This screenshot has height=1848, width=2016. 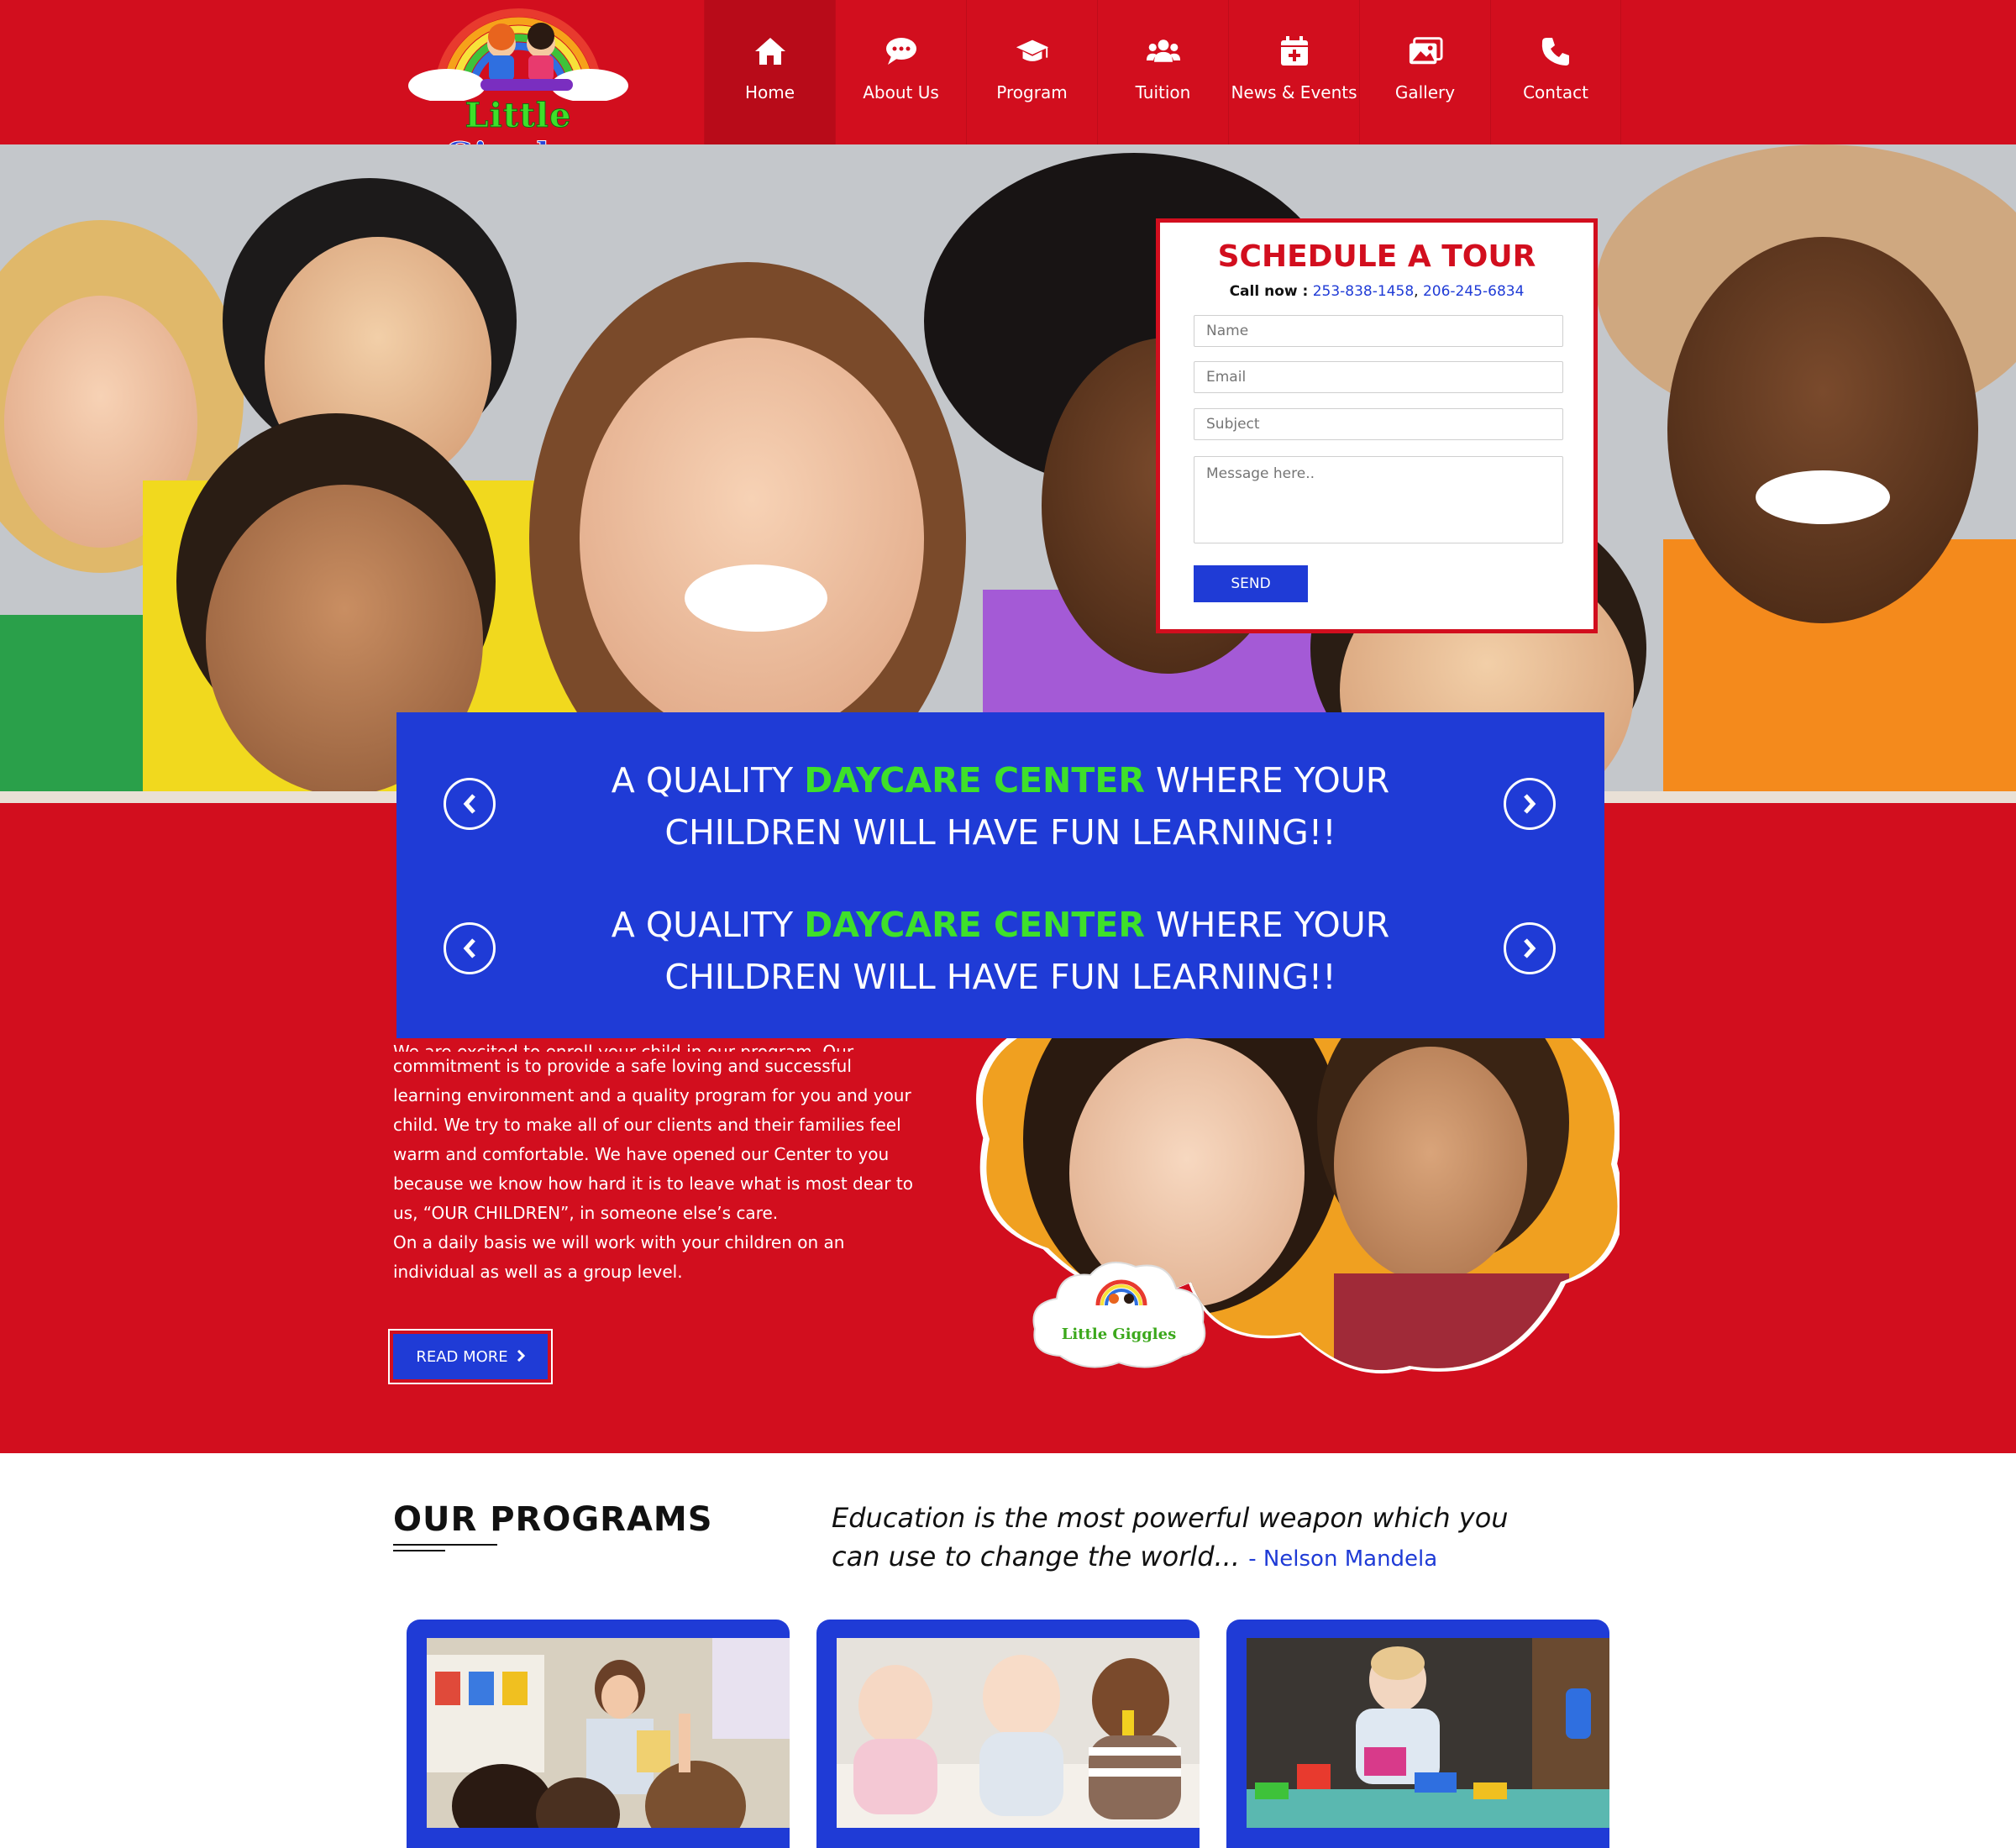 I want to click on nav-label: Tuition, so click(x=1163, y=92).